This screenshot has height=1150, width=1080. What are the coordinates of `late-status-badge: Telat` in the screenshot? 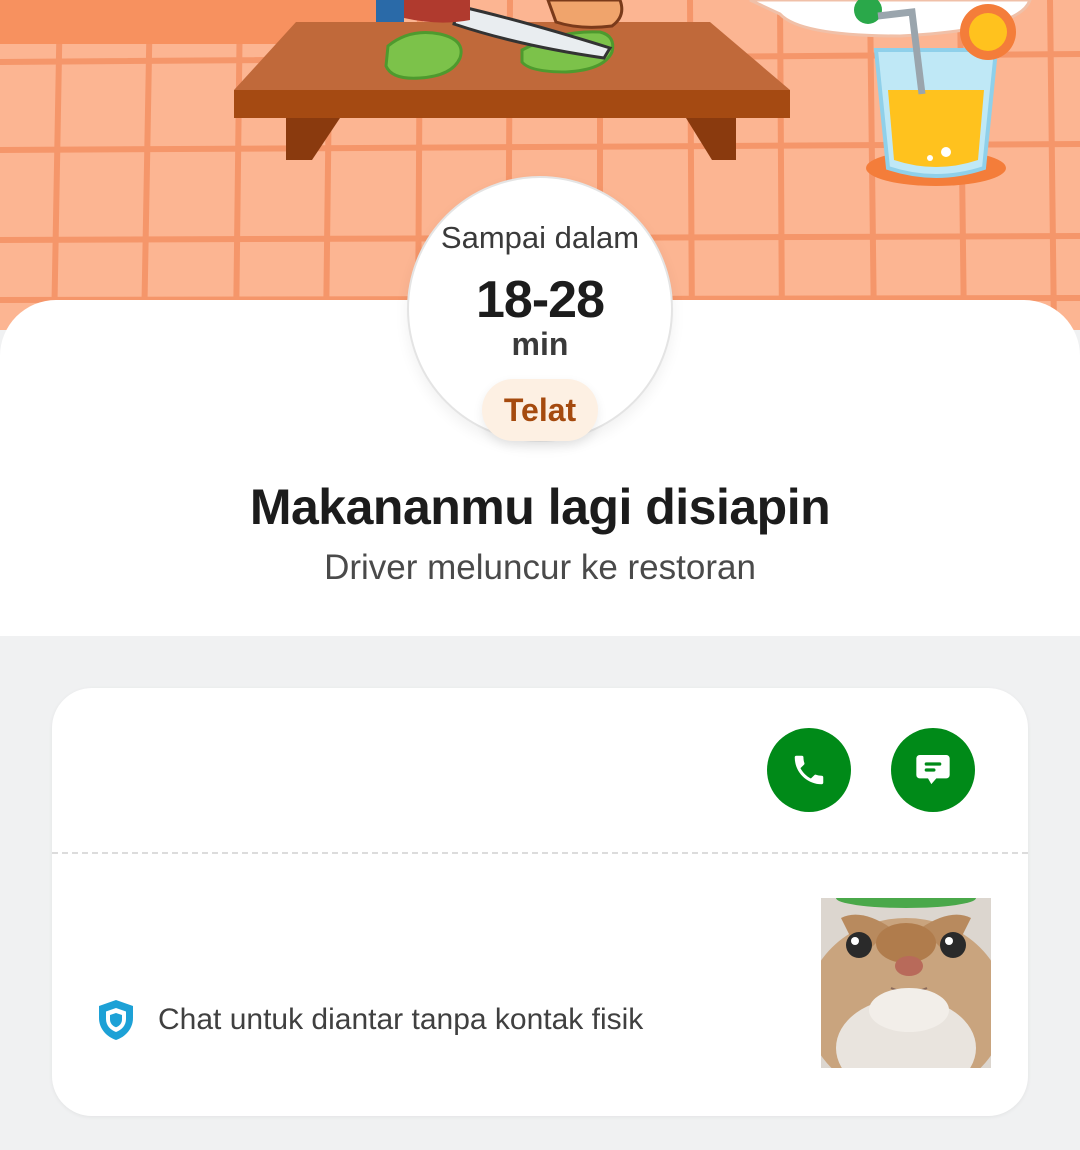 It's located at (540, 410).